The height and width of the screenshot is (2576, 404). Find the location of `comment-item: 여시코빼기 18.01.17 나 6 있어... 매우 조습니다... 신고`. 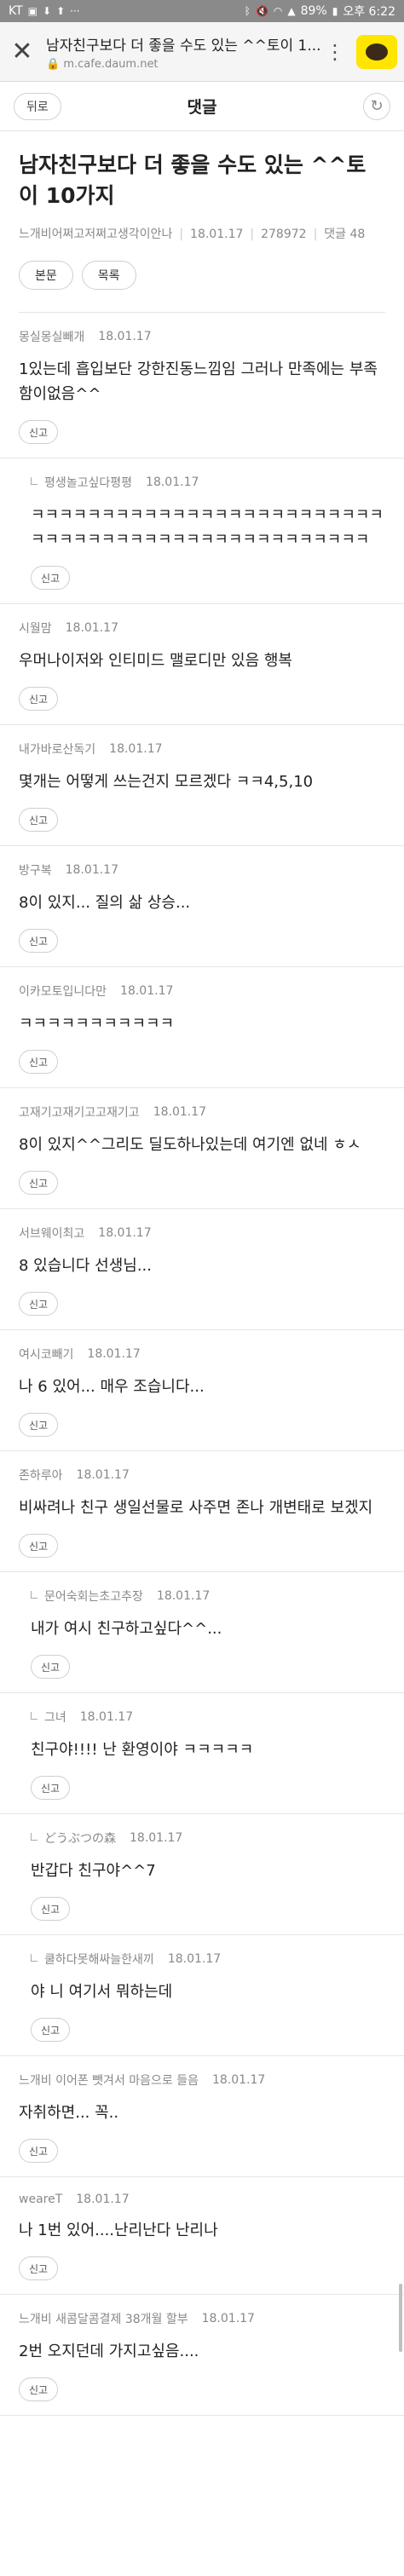

comment-item: 여시코빼기 18.01.17 나 6 있어... 매우 조습니다... 신고 is located at coordinates (202, 1390).